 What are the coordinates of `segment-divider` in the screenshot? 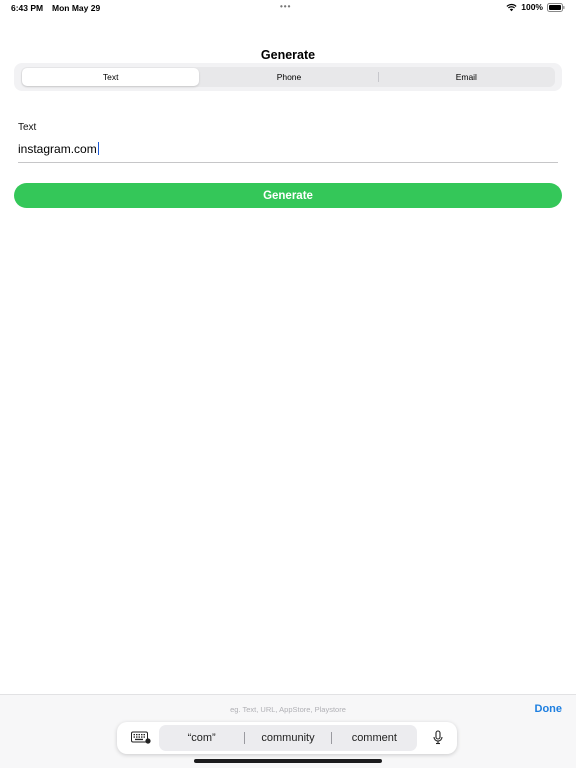 It's located at (378, 77).